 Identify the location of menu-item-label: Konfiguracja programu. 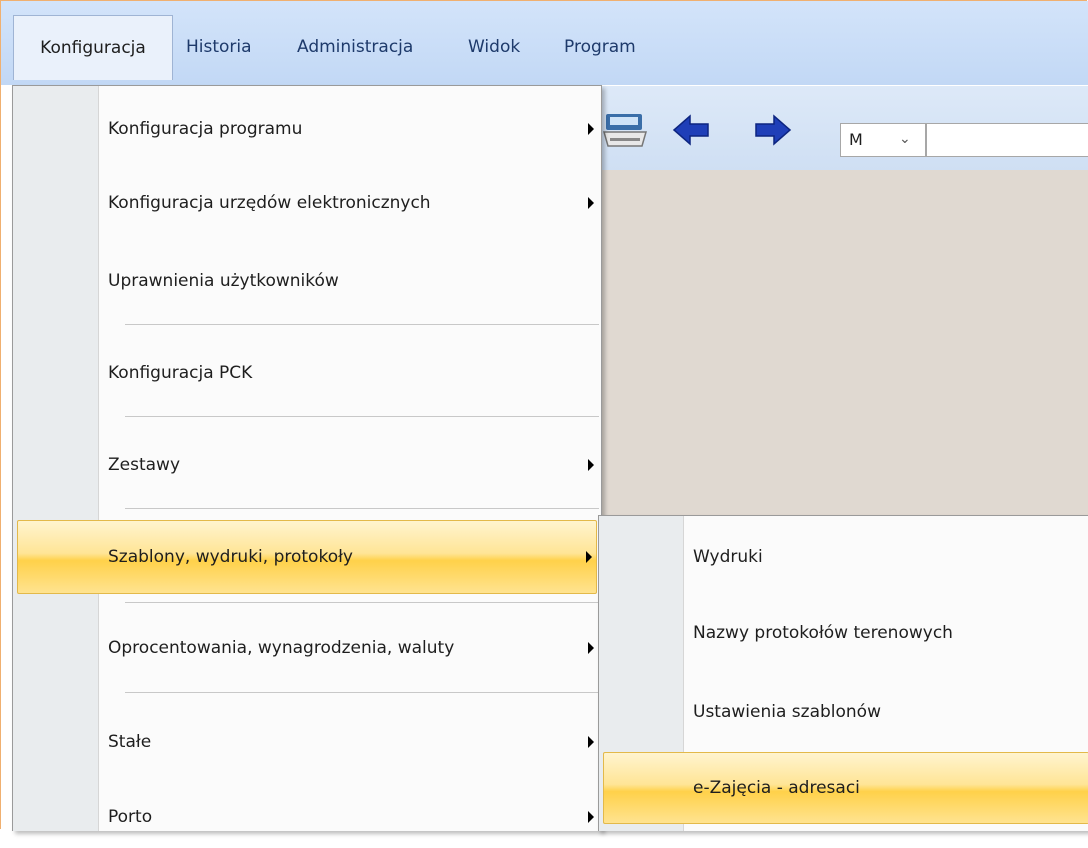
(205, 129).